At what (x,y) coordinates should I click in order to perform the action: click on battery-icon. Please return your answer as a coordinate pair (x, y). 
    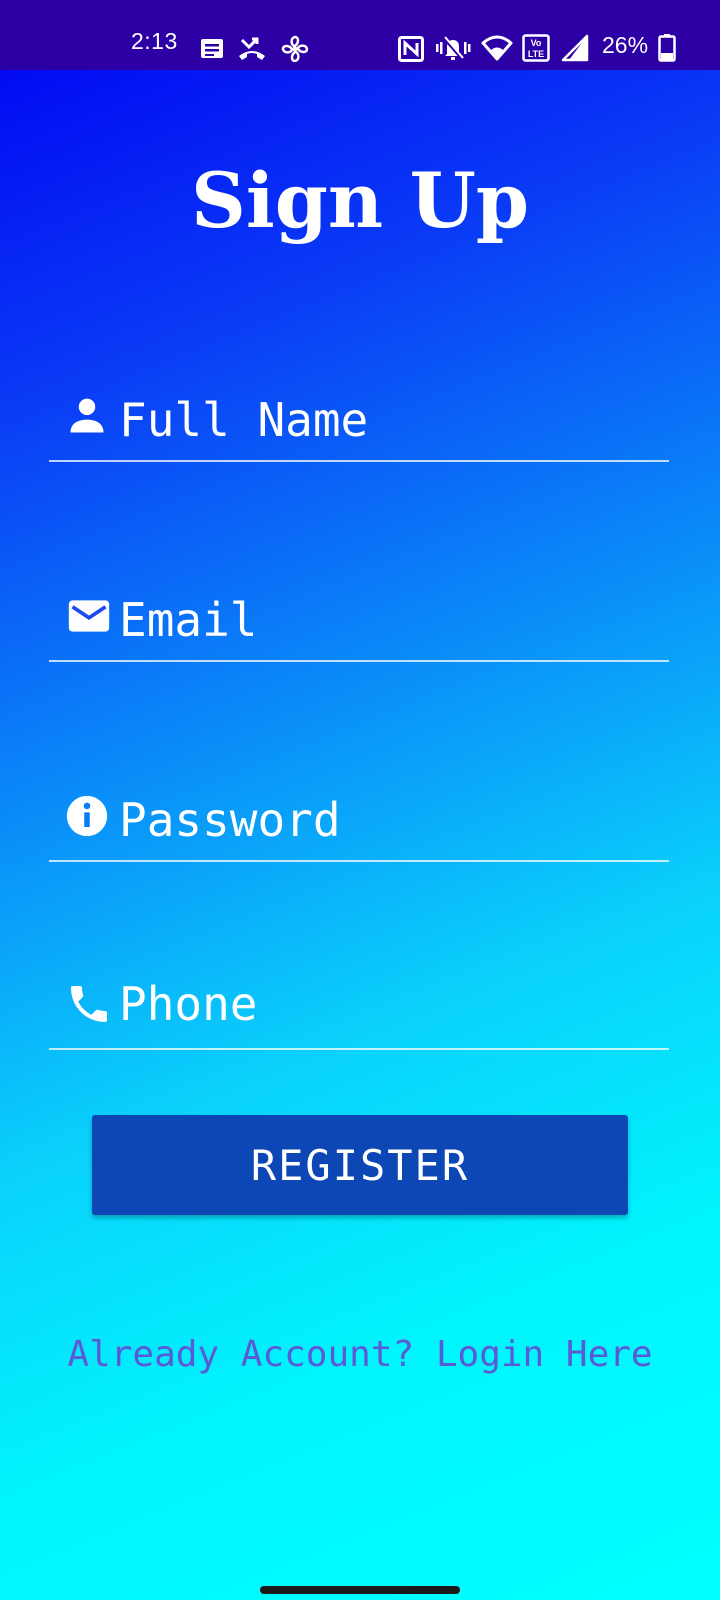
    Looking at the image, I should click on (667, 48).